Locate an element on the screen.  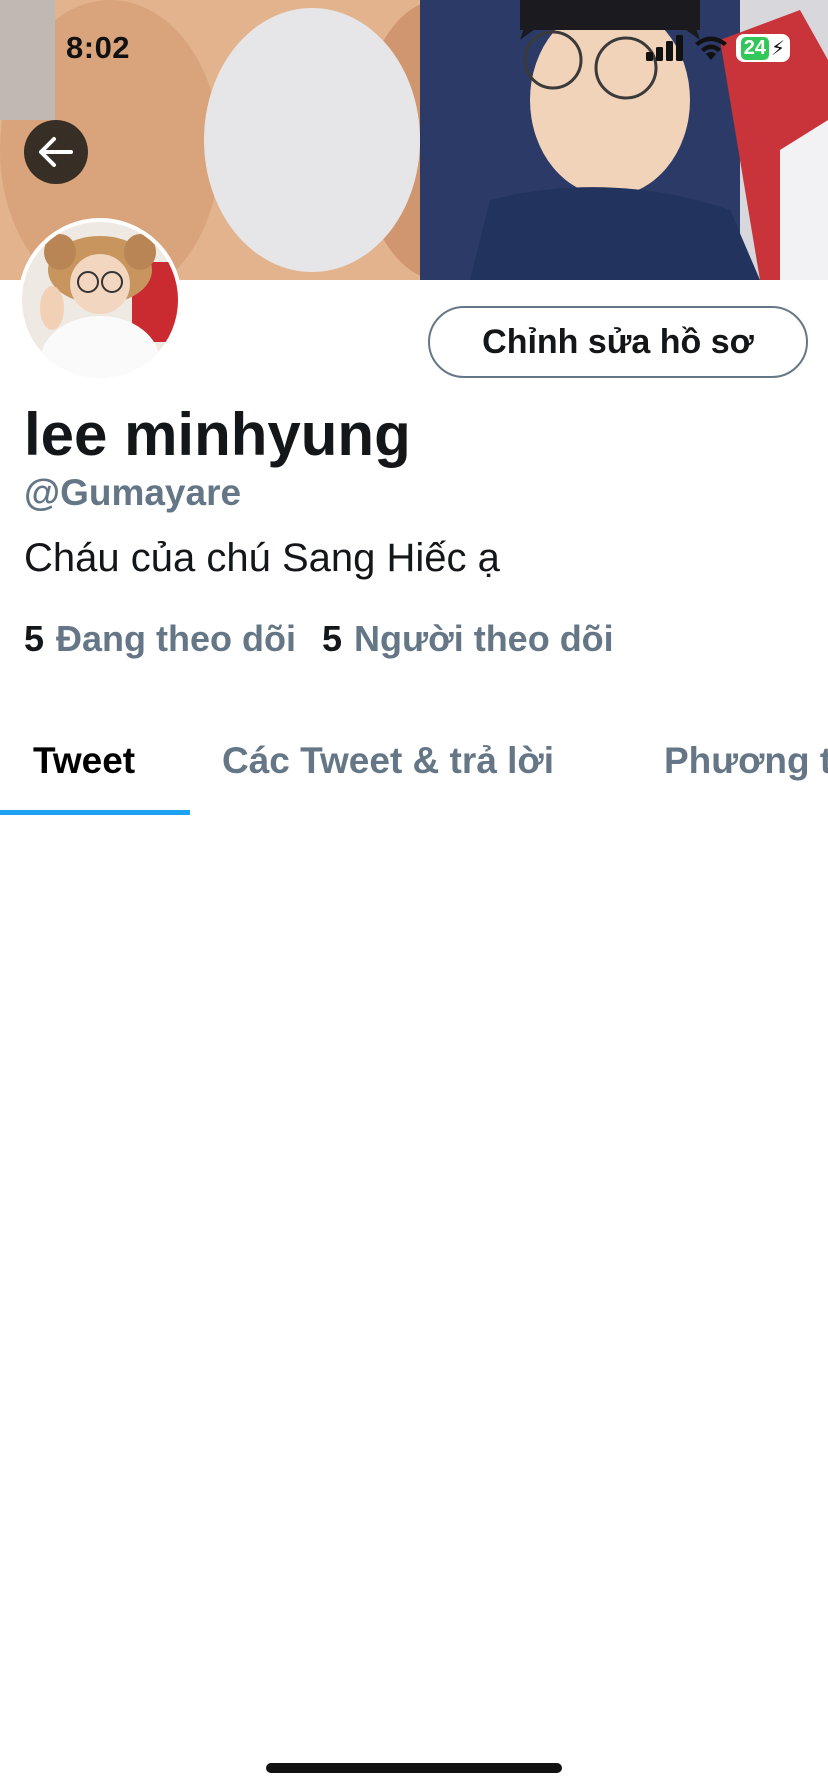
user-handle: @Gumayare is located at coordinates (133, 492).